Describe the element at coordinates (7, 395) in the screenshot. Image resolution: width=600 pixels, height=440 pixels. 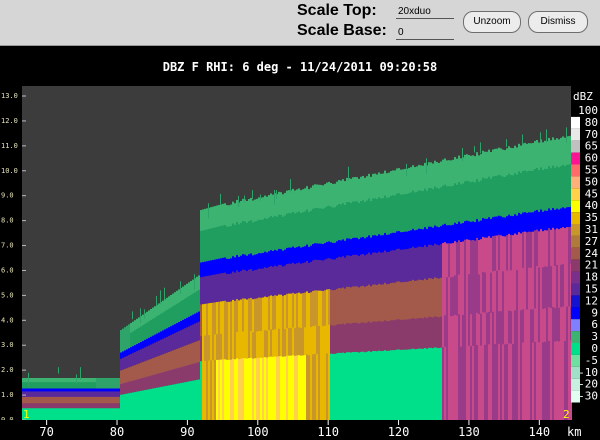
I see `y-tick-label: 1.0` at that location.